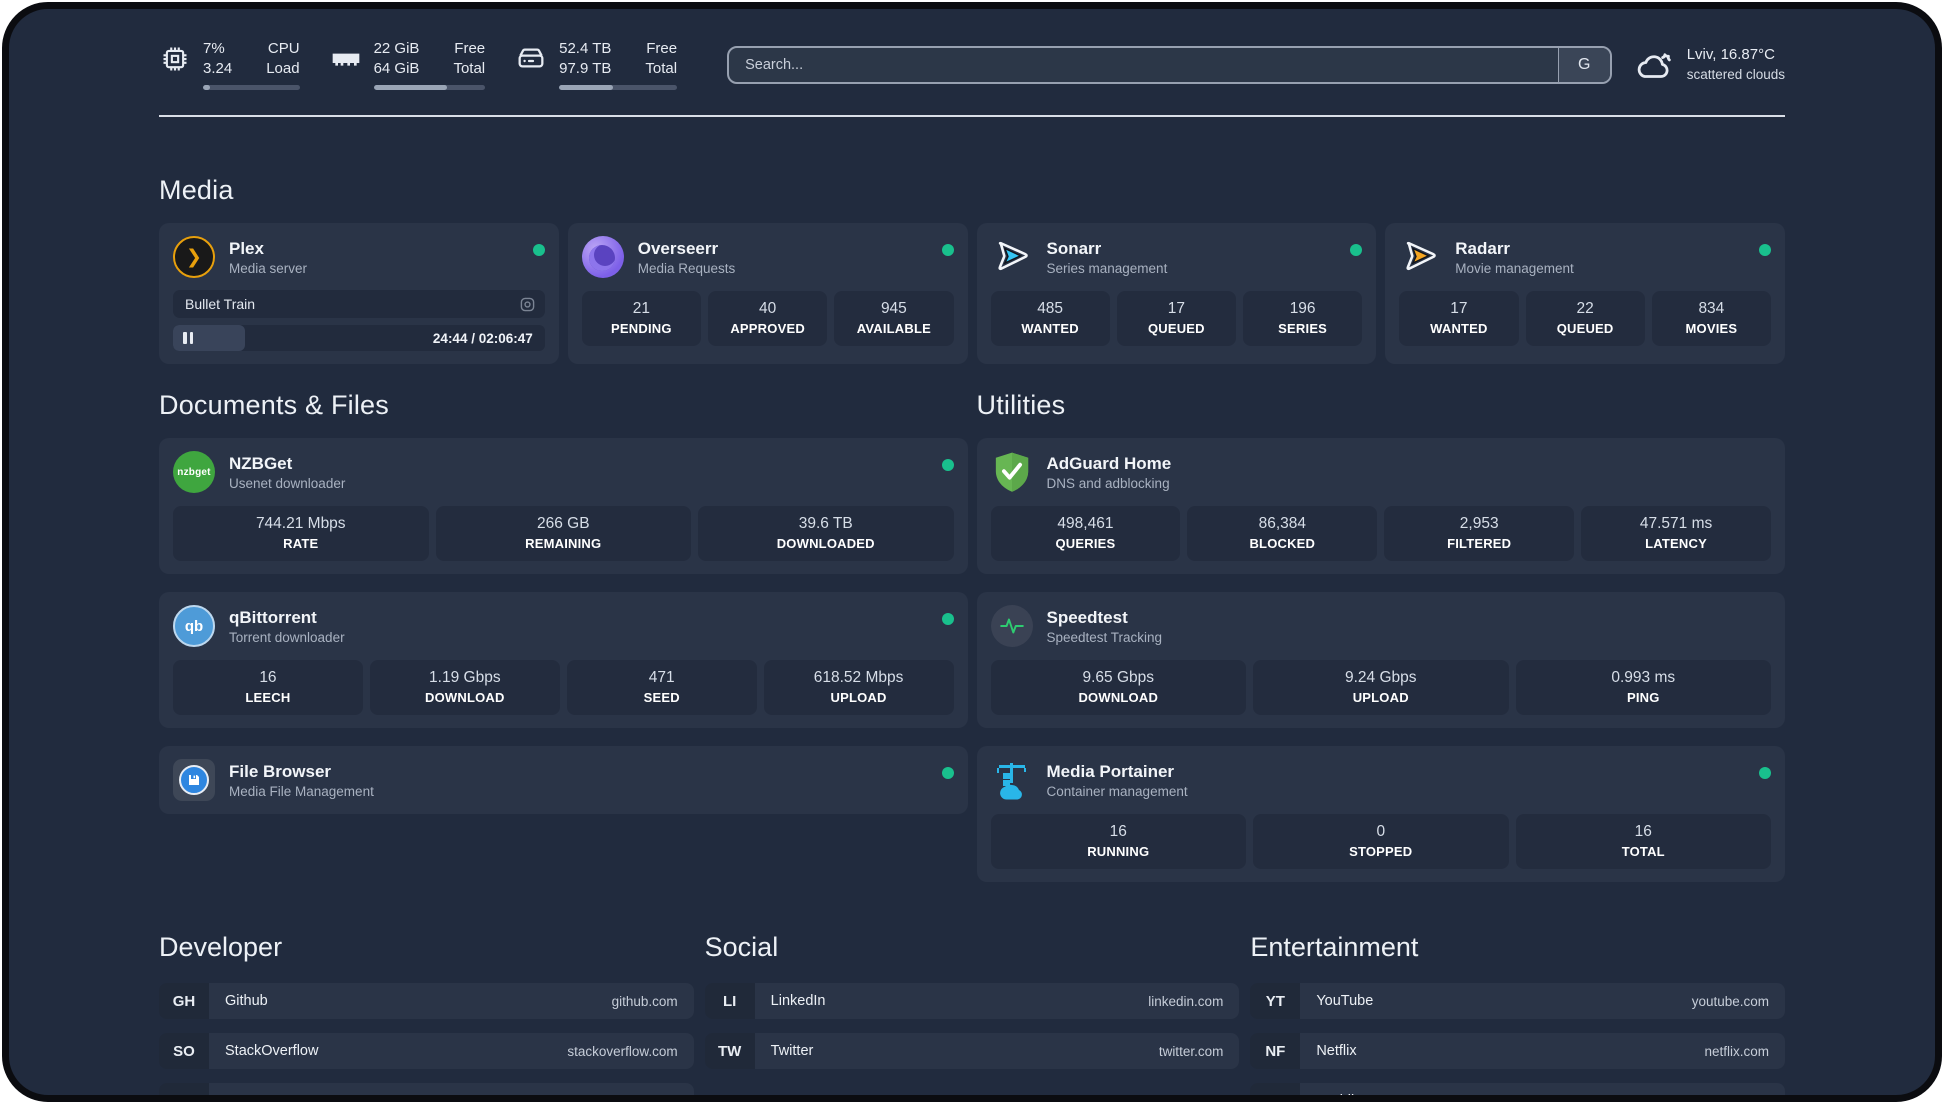 The height and width of the screenshot is (1104, 1944). I want to click on stat-tile: 16 RUNNING, so click(1118, 841).